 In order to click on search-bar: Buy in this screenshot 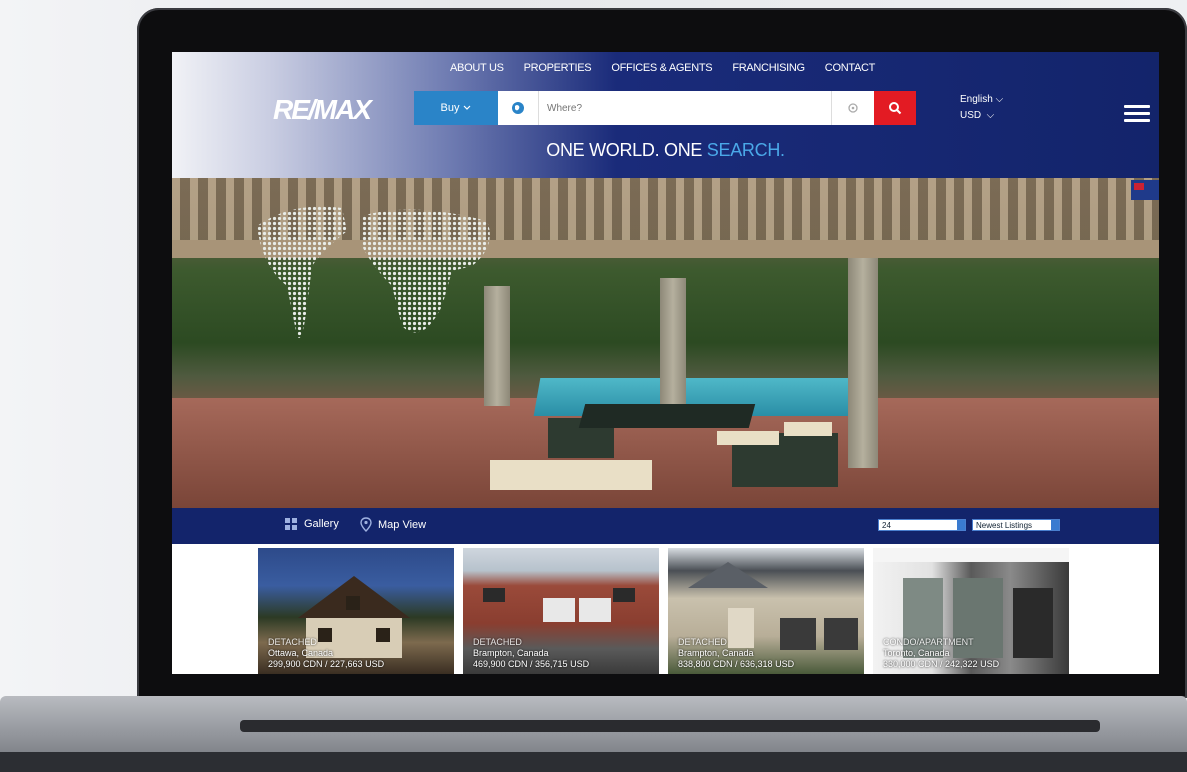, I will do `click(665, 108)`.